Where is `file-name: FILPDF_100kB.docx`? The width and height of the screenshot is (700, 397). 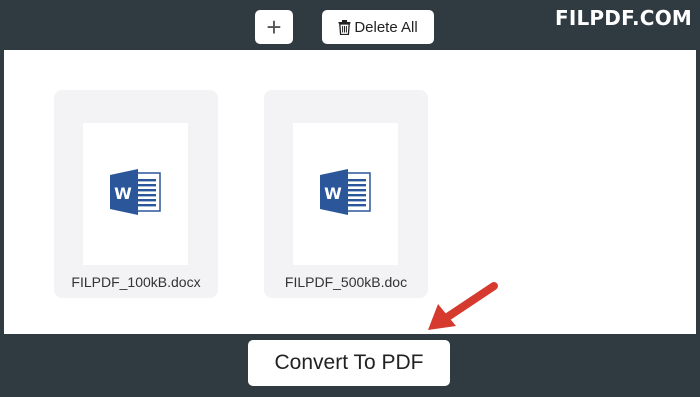
file-name: FILPDF_100kB.docx is located at coordinates (136, 282).